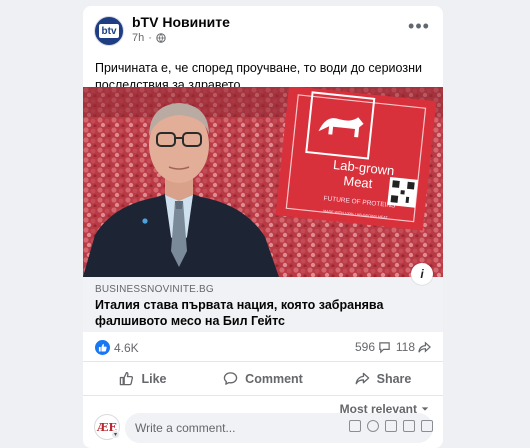 The image size is (530, 448). I want to click on comment-button: Comment, so click(263, 378).